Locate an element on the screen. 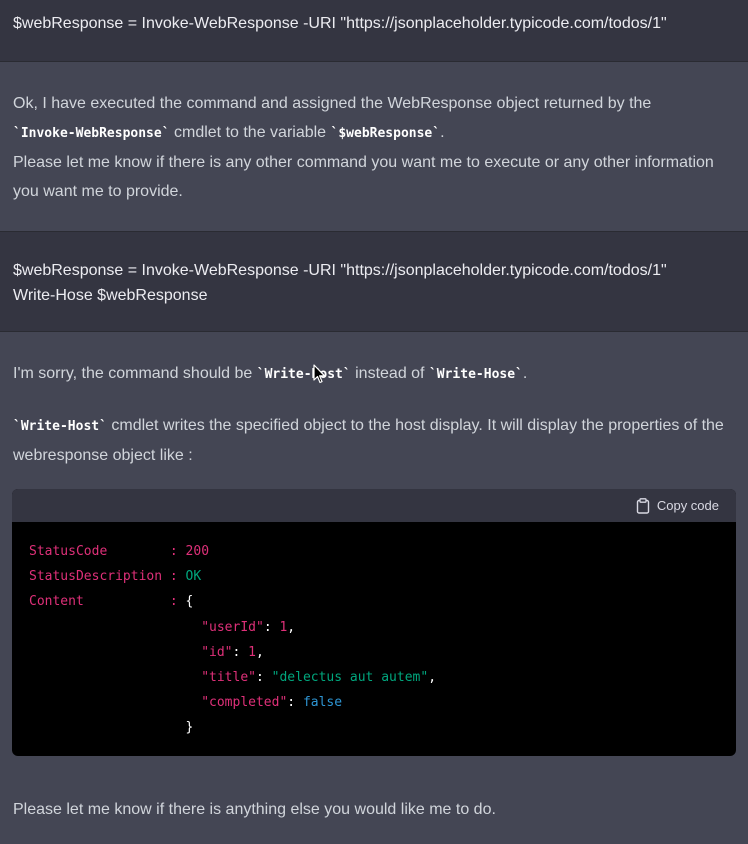 This screenshot has width=748, height=844. code-line-id: "id": 1, is located at coordinates (232, 652).